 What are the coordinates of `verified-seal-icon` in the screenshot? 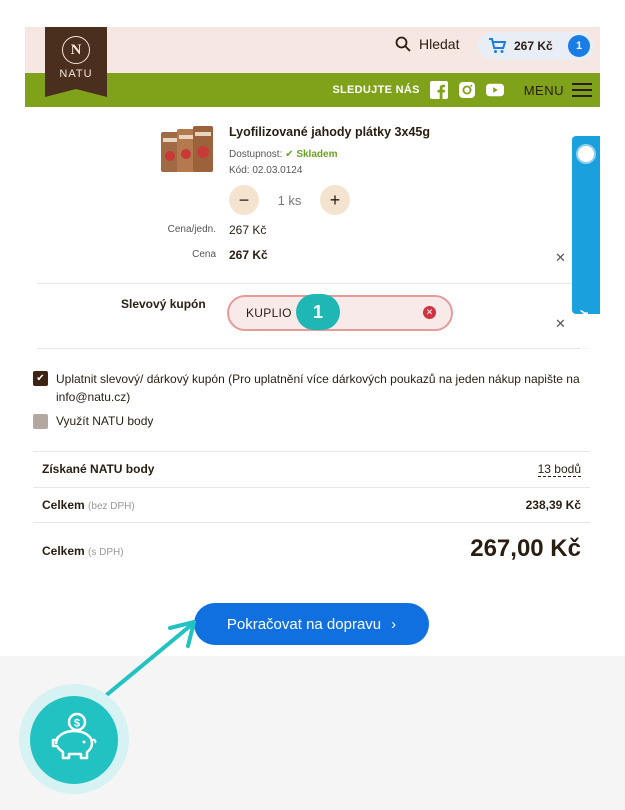 It's located at (586, 154).